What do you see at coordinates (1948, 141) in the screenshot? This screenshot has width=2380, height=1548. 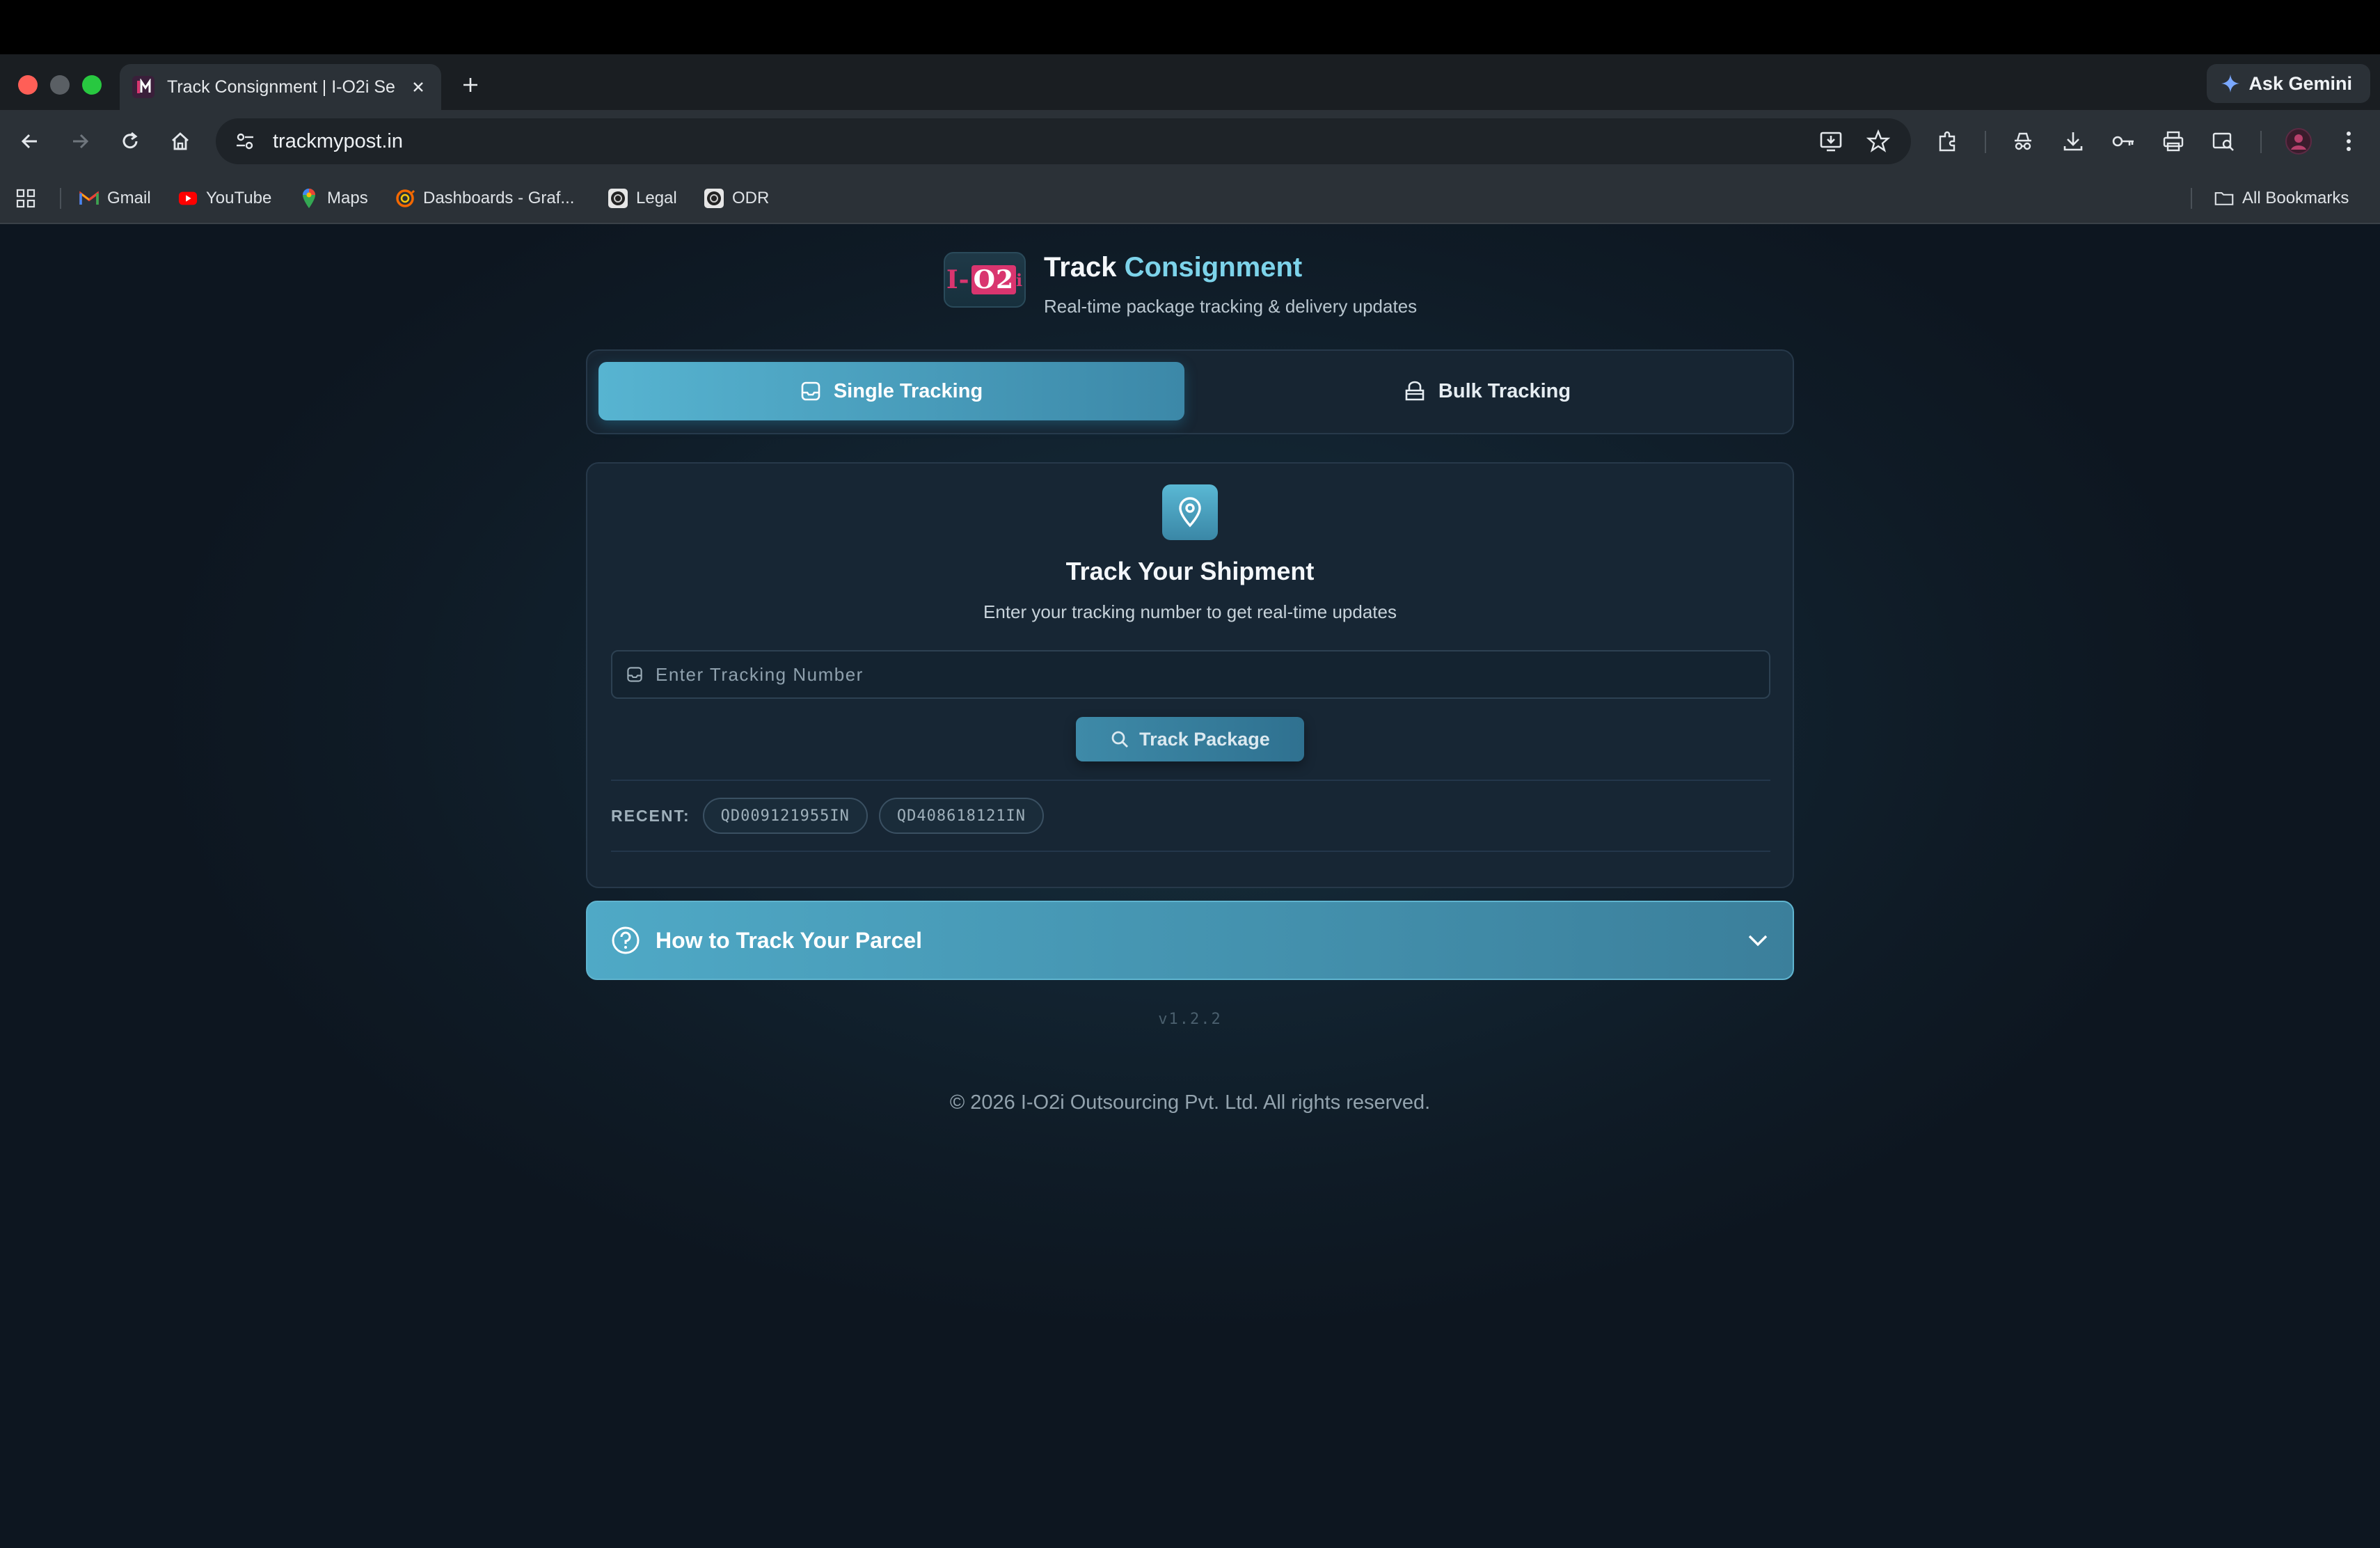 I see `extensions-icon` at bounding box center [1948, 141].